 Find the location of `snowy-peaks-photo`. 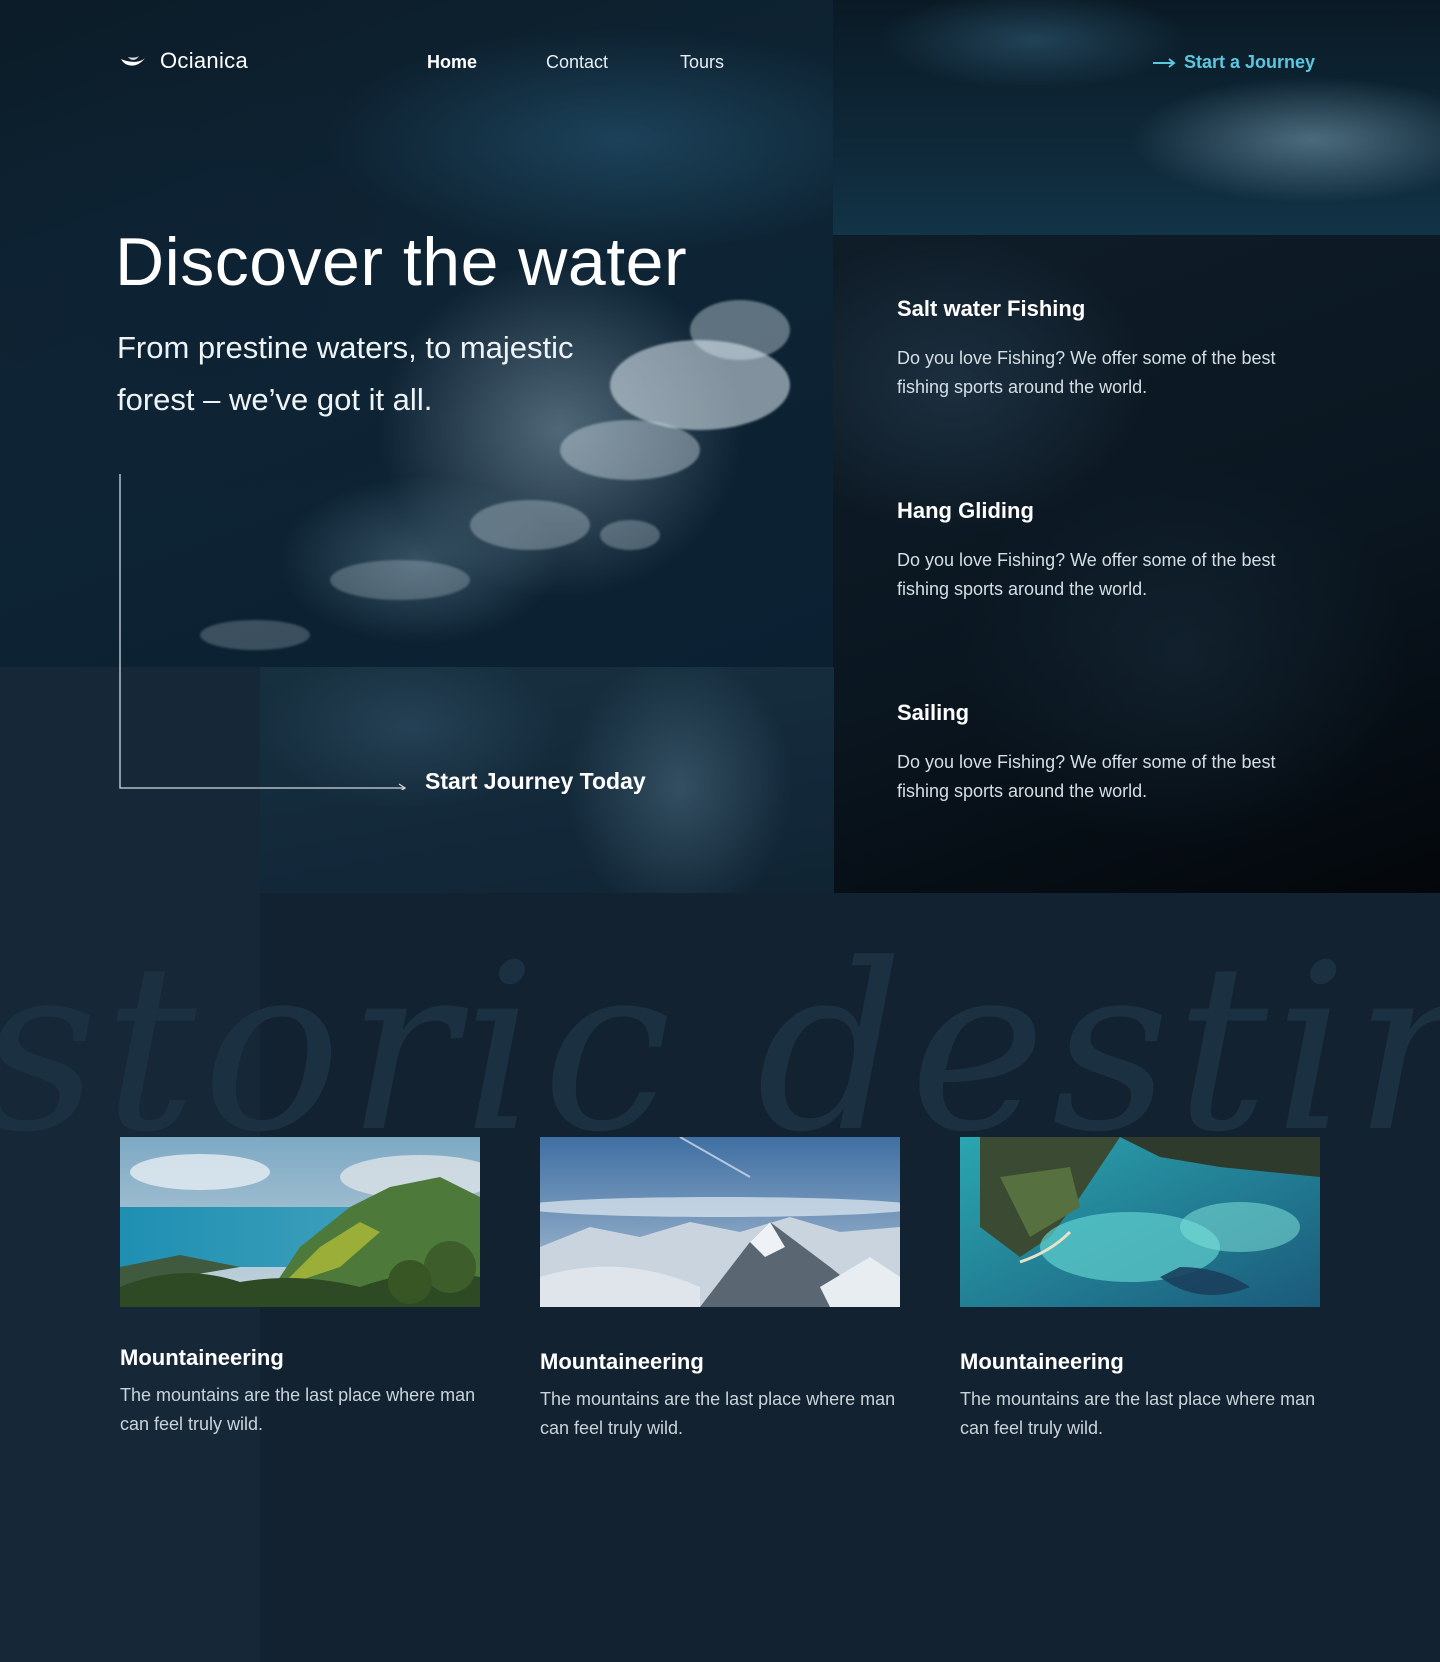

snowy-peaks-photo is located at coordinates (720, 1222).